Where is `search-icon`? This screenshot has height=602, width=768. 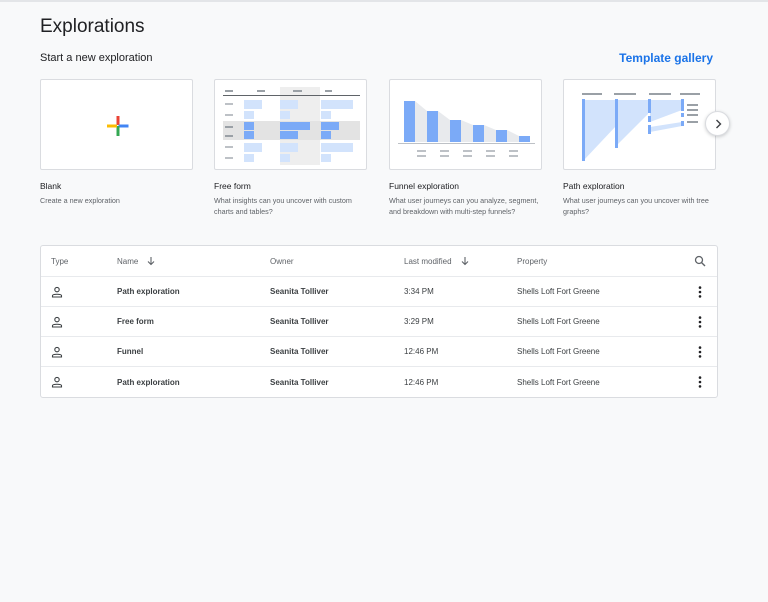 search-icon is located at coordinates (700, 261).